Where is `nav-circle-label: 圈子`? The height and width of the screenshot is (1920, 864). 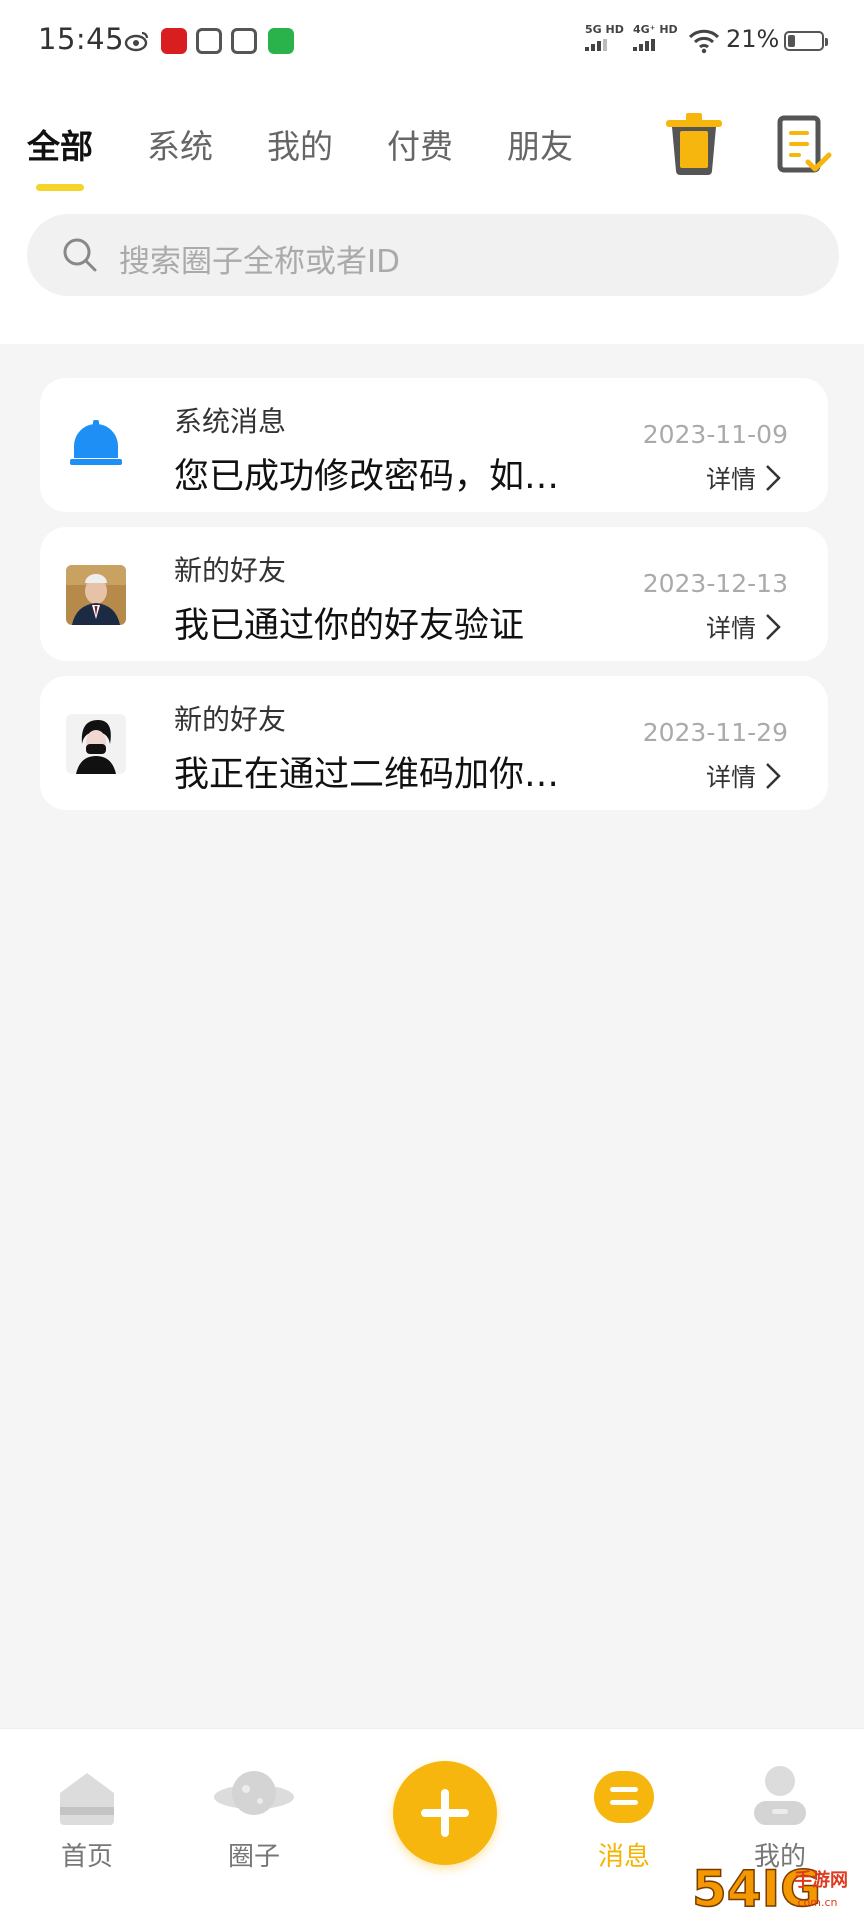
nav-circle-label: 圈子 is located at coordinates (253, 1857).